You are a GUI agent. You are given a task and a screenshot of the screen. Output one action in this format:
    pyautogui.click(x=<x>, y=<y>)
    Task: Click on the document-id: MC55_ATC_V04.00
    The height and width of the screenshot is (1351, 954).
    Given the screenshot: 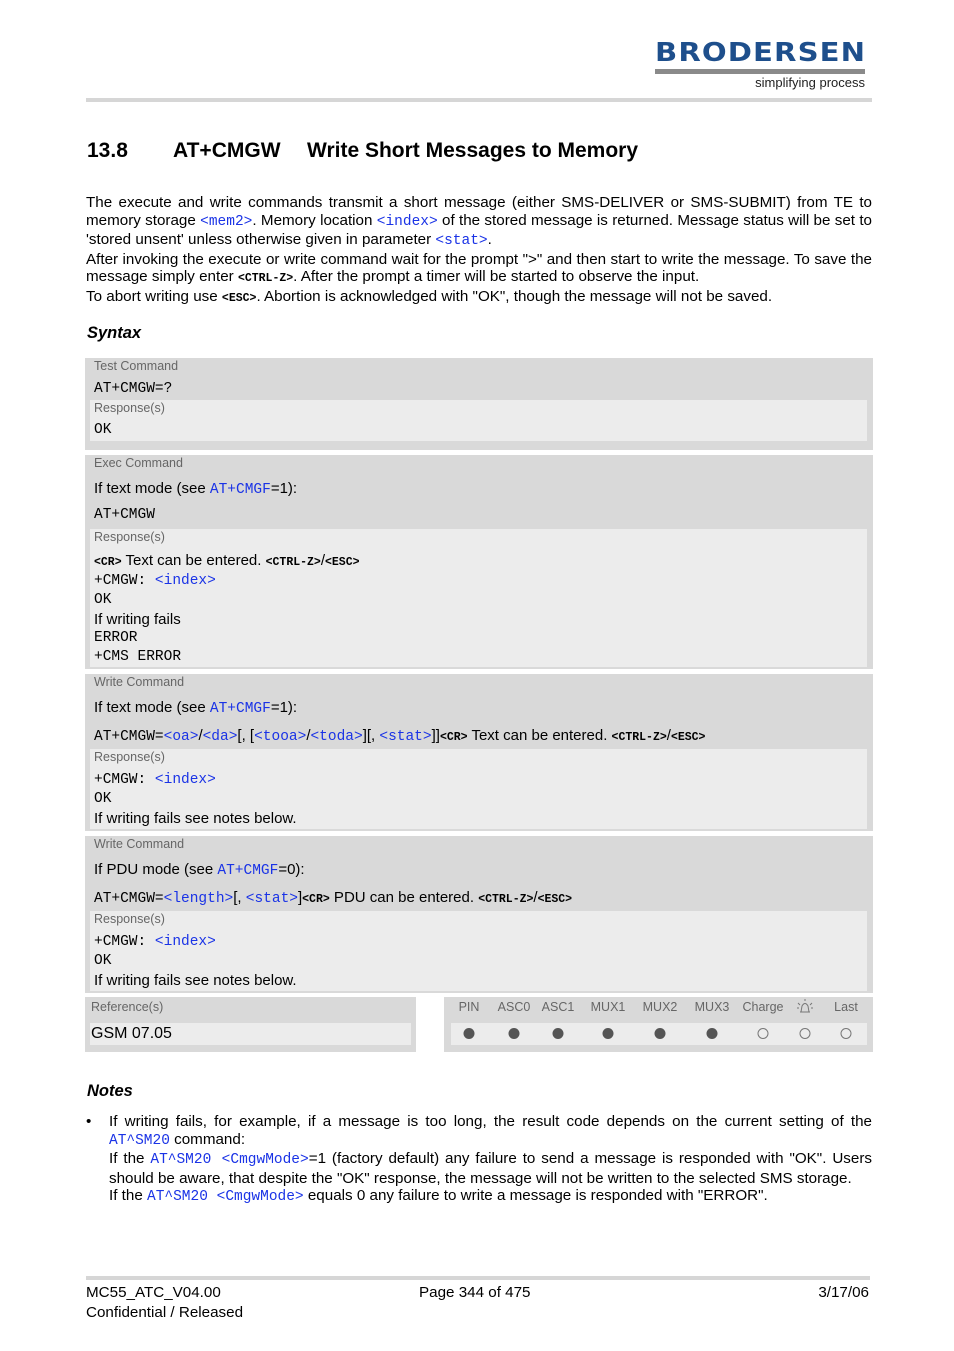 What is the action you would take?
    pyautogui.click(x=153, y=1292)
    